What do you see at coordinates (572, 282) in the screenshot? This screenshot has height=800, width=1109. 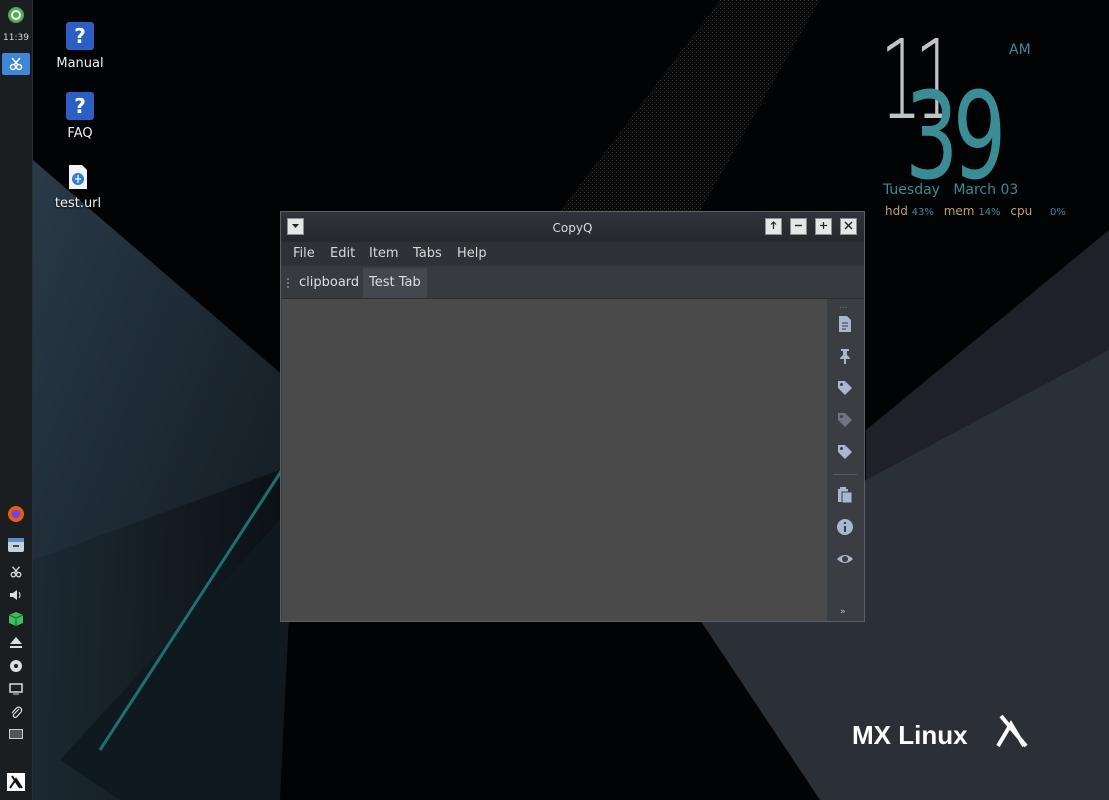 I see `tab-bar: clipboard Test Tab` at bounding box center [572, 282].